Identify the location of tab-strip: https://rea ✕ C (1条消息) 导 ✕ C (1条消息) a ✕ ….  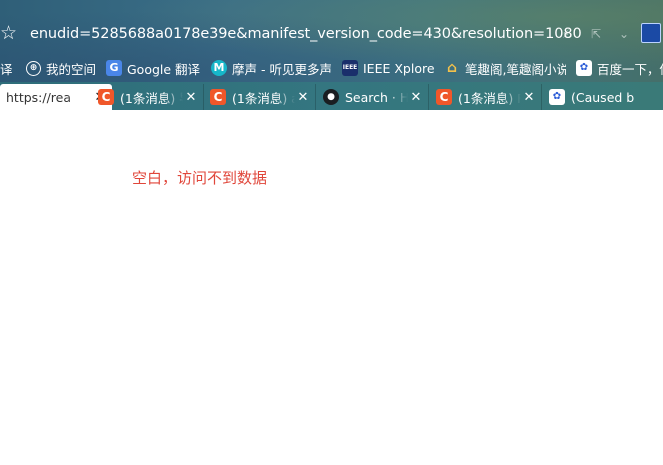
(331, 96).